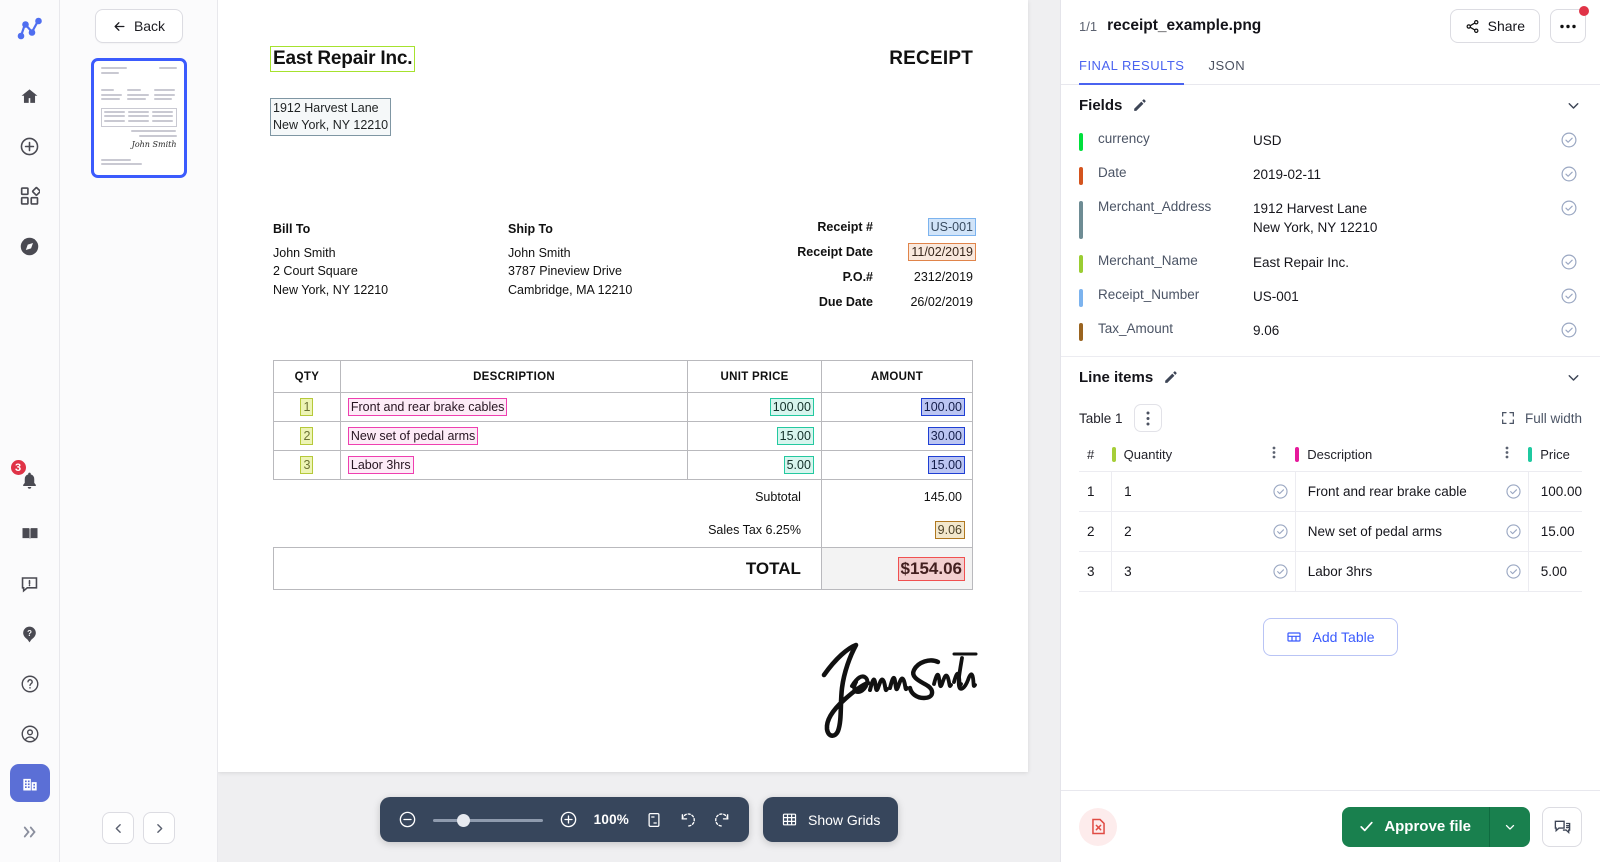 The width and height of the screenshot is (1600, 862). What do you see at coordinates (307, 465) in the screenshot?
I see `doc-cell-qty: 3` at bounding box center [307, 465].